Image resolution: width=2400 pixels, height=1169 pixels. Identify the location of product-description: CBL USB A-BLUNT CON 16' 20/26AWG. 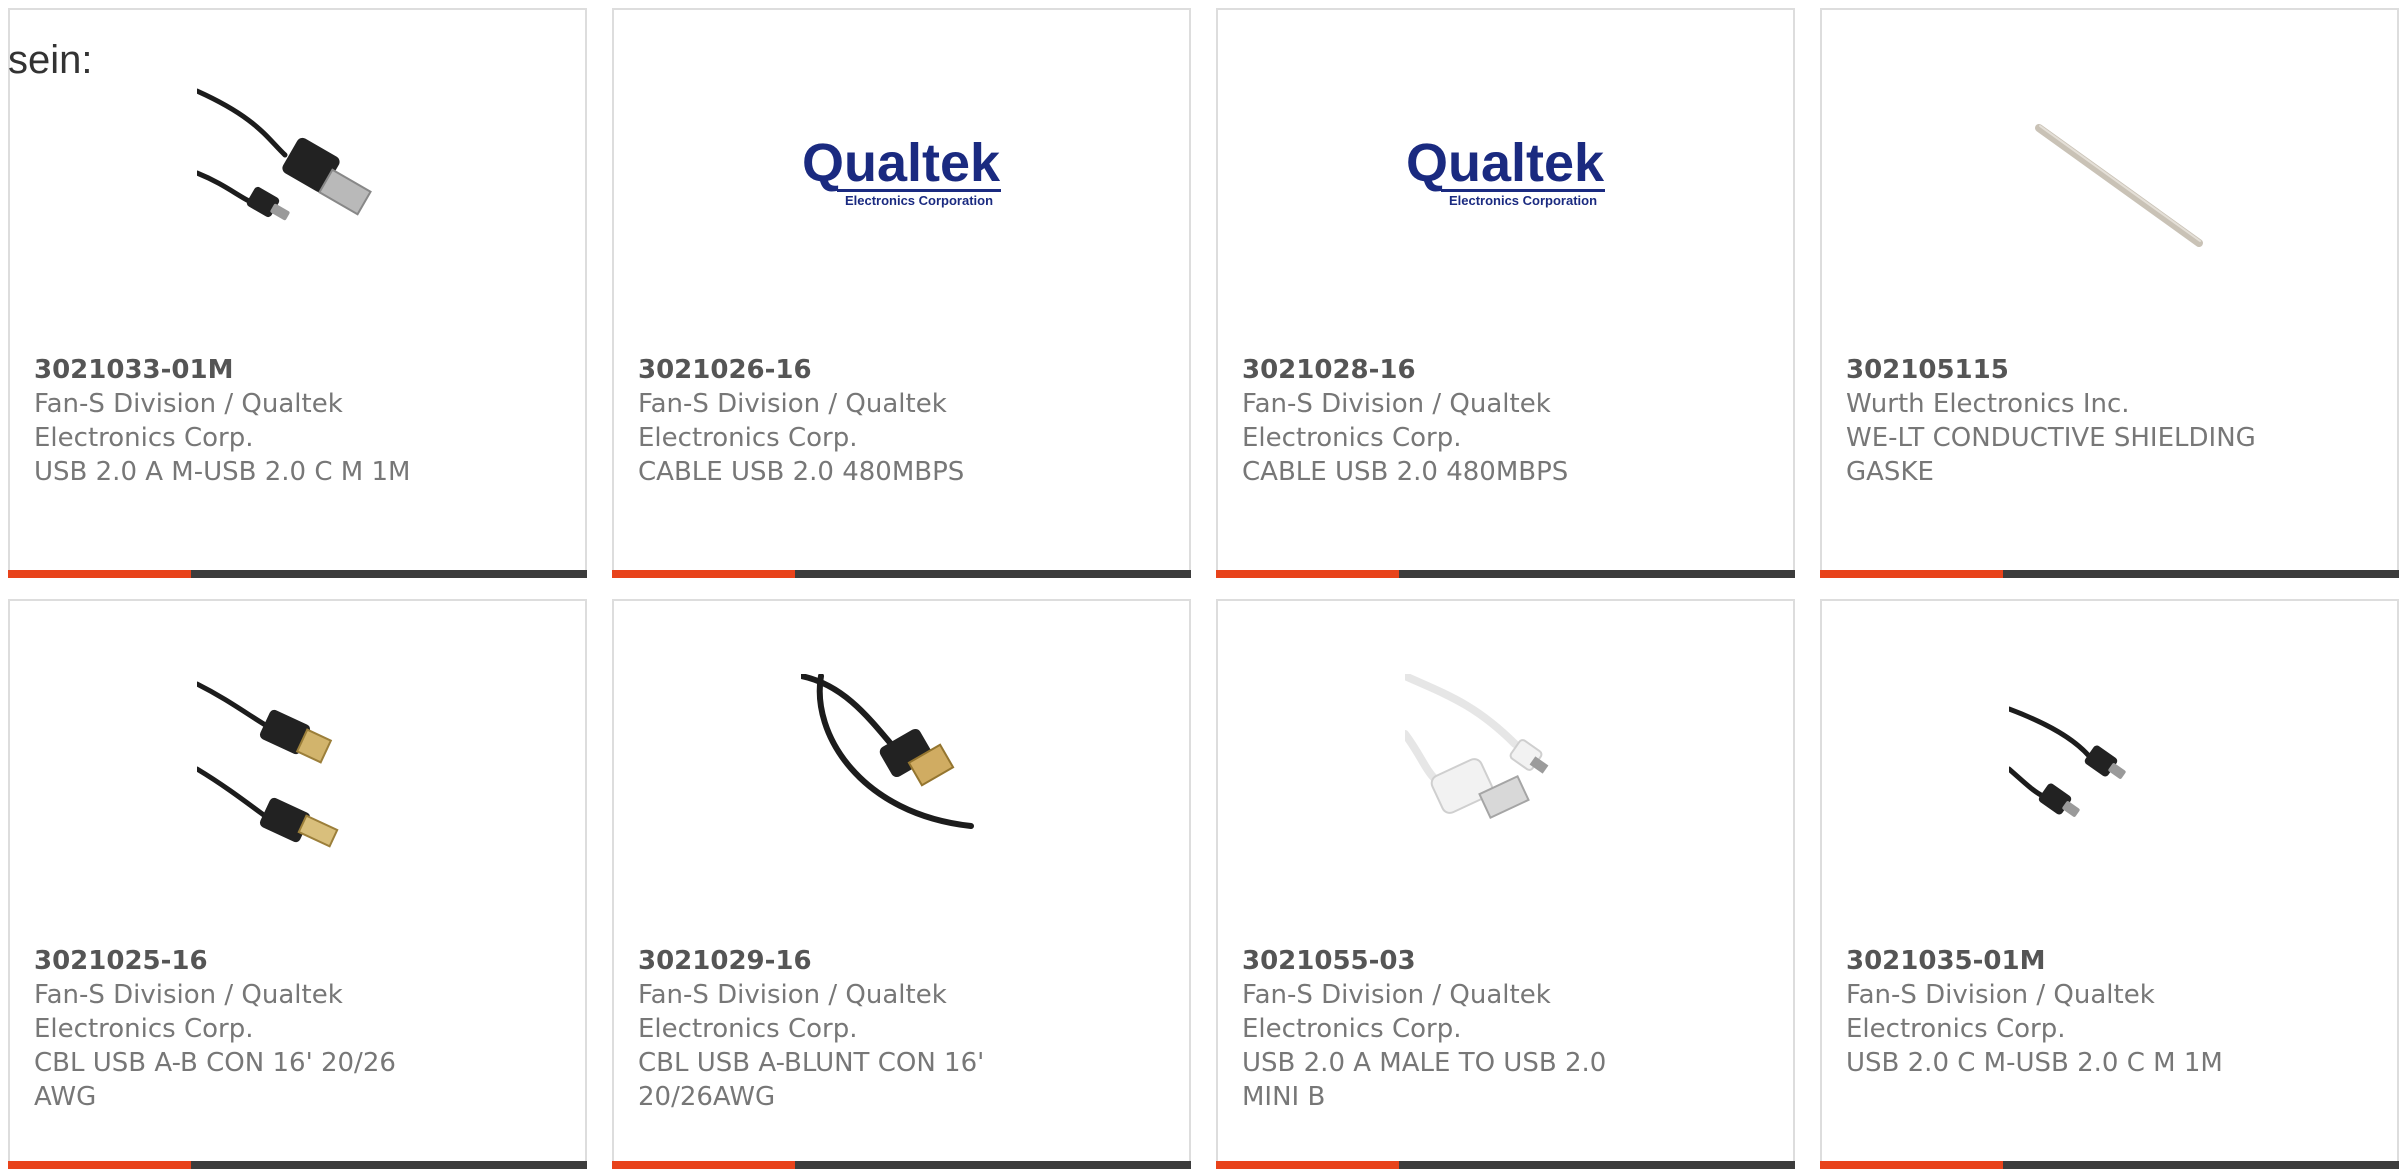
(811, 1080).